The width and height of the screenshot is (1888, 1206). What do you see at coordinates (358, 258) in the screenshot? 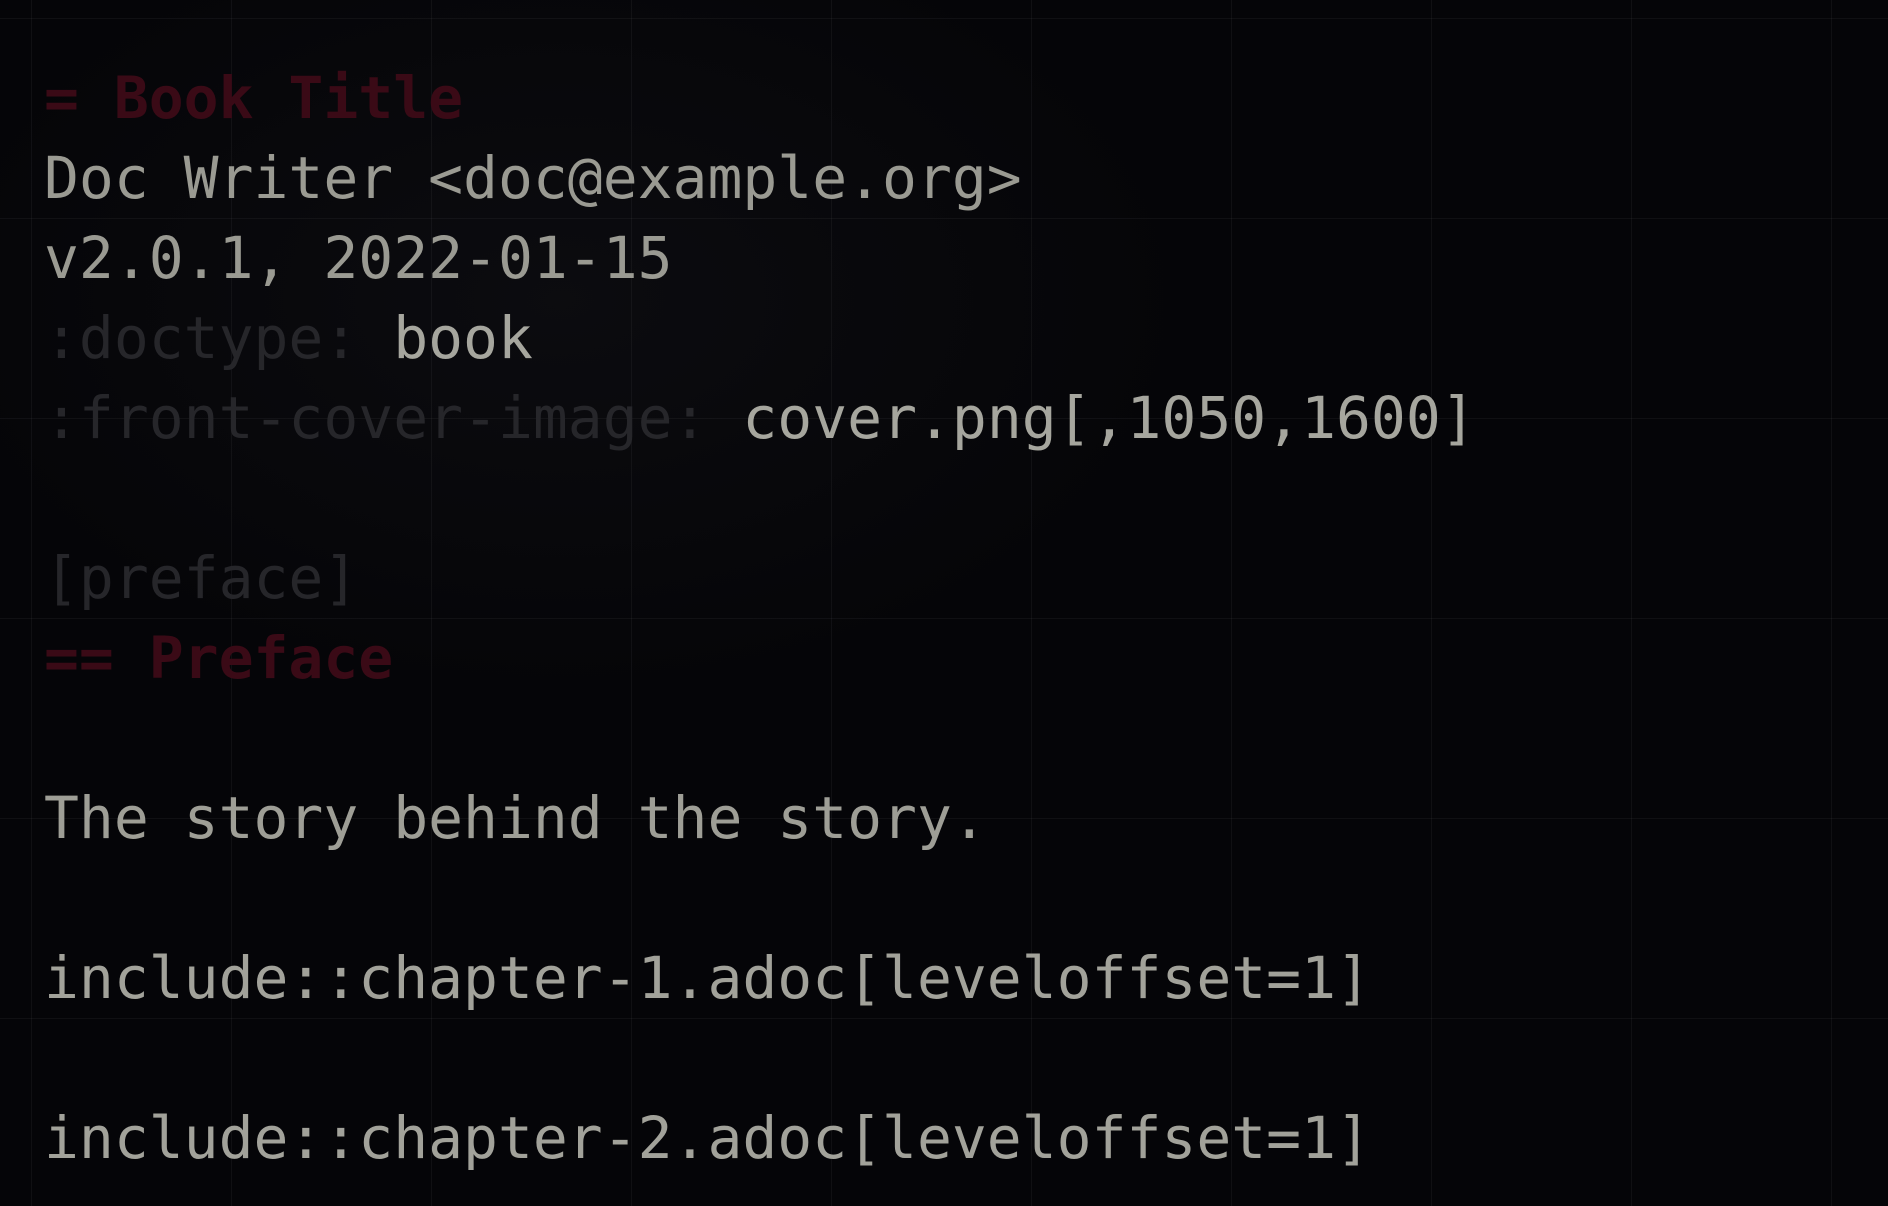
I see `line-revision: v2.0.1, 2022-01-15` at bounding box center [358, 258].